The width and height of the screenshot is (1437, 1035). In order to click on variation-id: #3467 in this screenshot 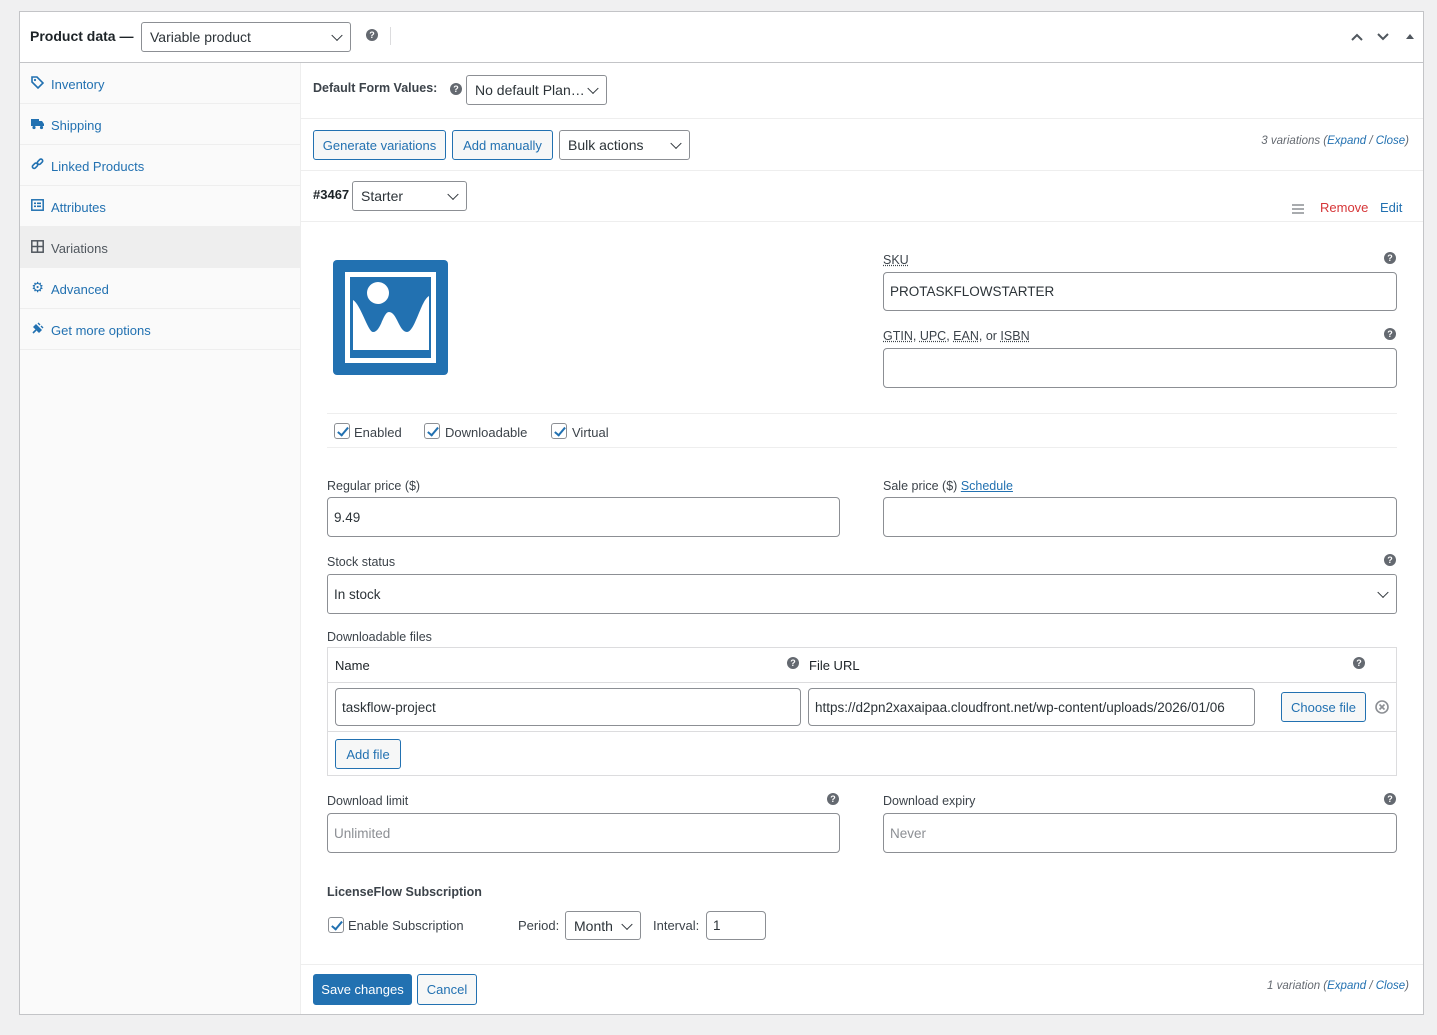, I will do `click(331, 194)`.